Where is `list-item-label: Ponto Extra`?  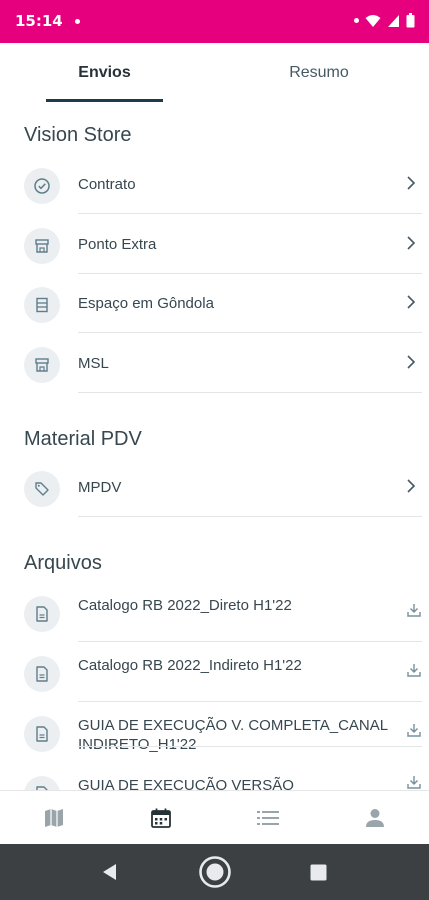
list-item-label: Ponto Extra is located at coordinates (117, 244).